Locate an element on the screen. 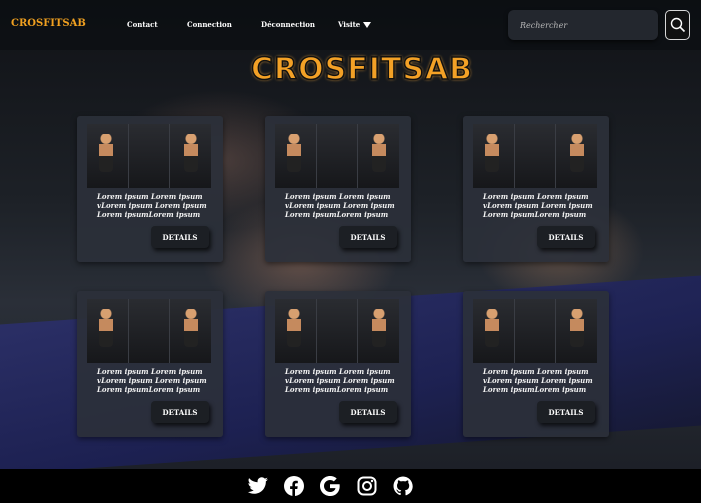  twitter-link is located at coordinates (258, 486).